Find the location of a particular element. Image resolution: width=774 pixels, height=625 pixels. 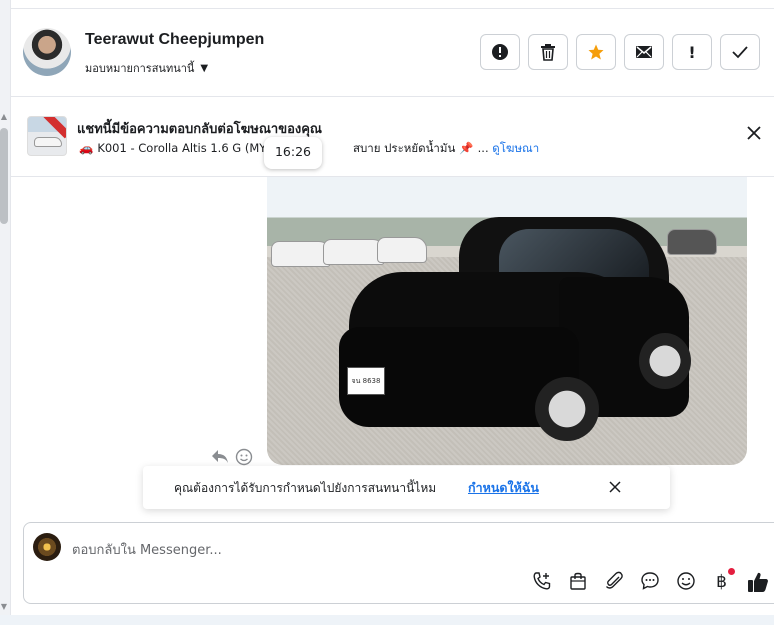

background-car is located at coordinates (301, 254).